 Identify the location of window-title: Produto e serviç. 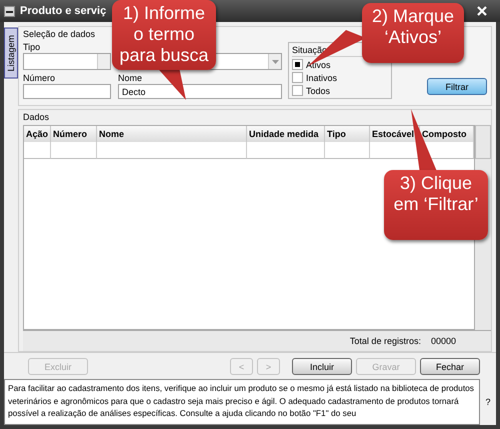
(63, 11).